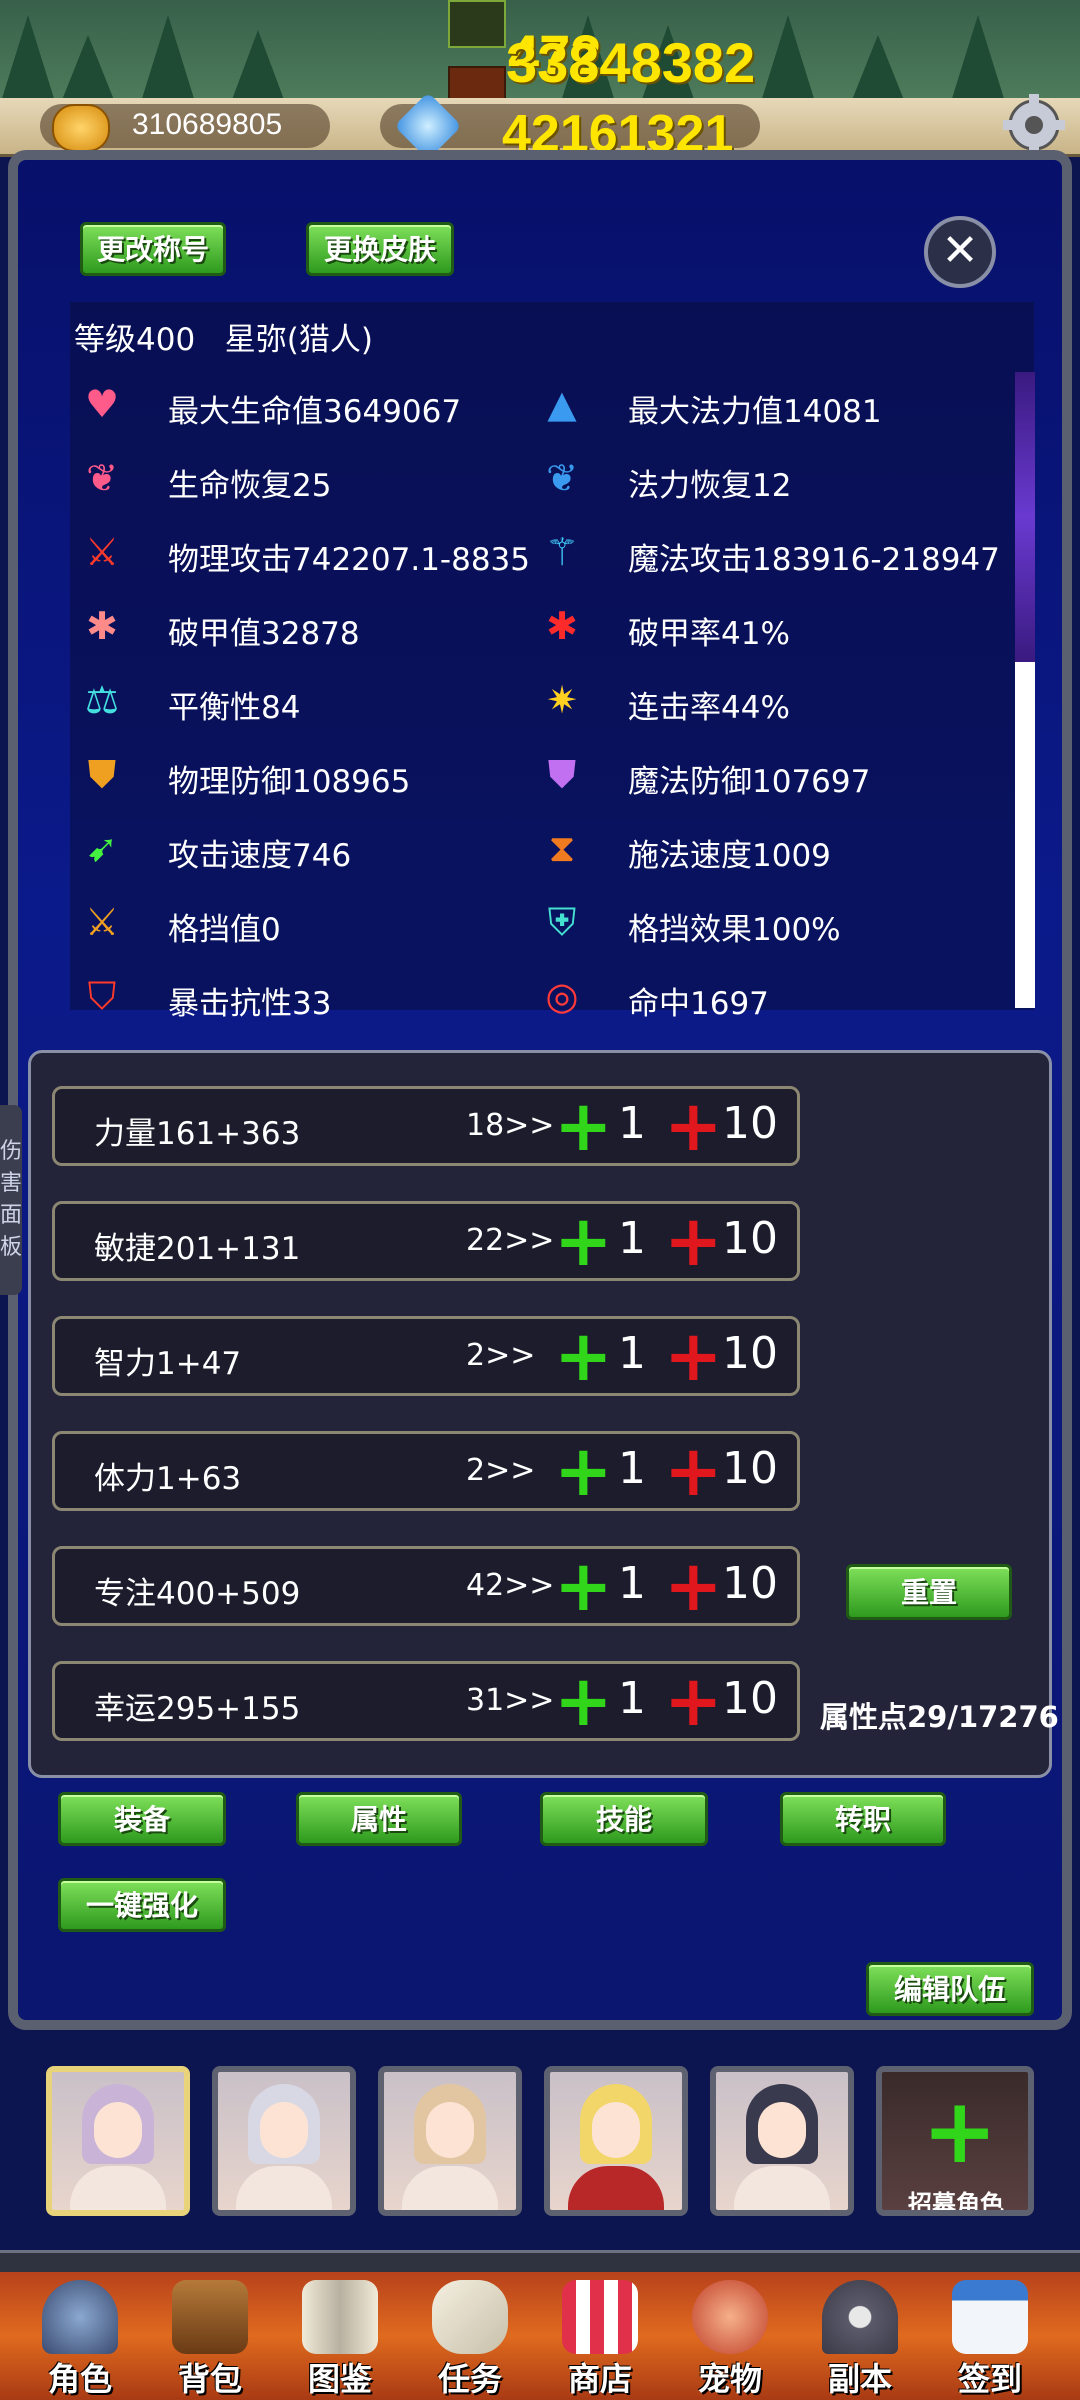  What do you see at coordinates (562, 404) in the screenshot?
I see `wizard-hat-icon: ▲` at bounding box center [562, 404].